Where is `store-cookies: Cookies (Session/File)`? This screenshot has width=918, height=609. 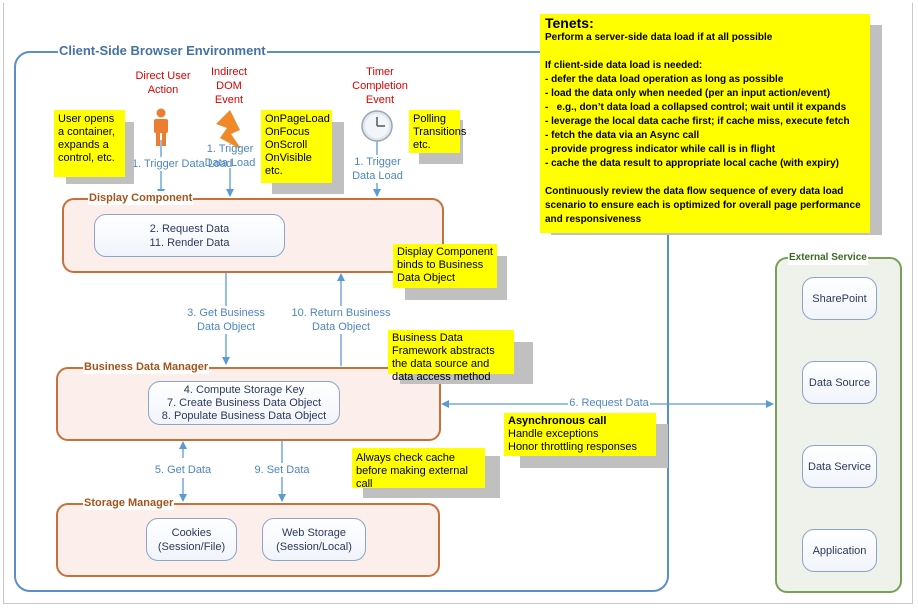 store-cookies: Cookies (Session/File) is located at coordinates (191, 539).